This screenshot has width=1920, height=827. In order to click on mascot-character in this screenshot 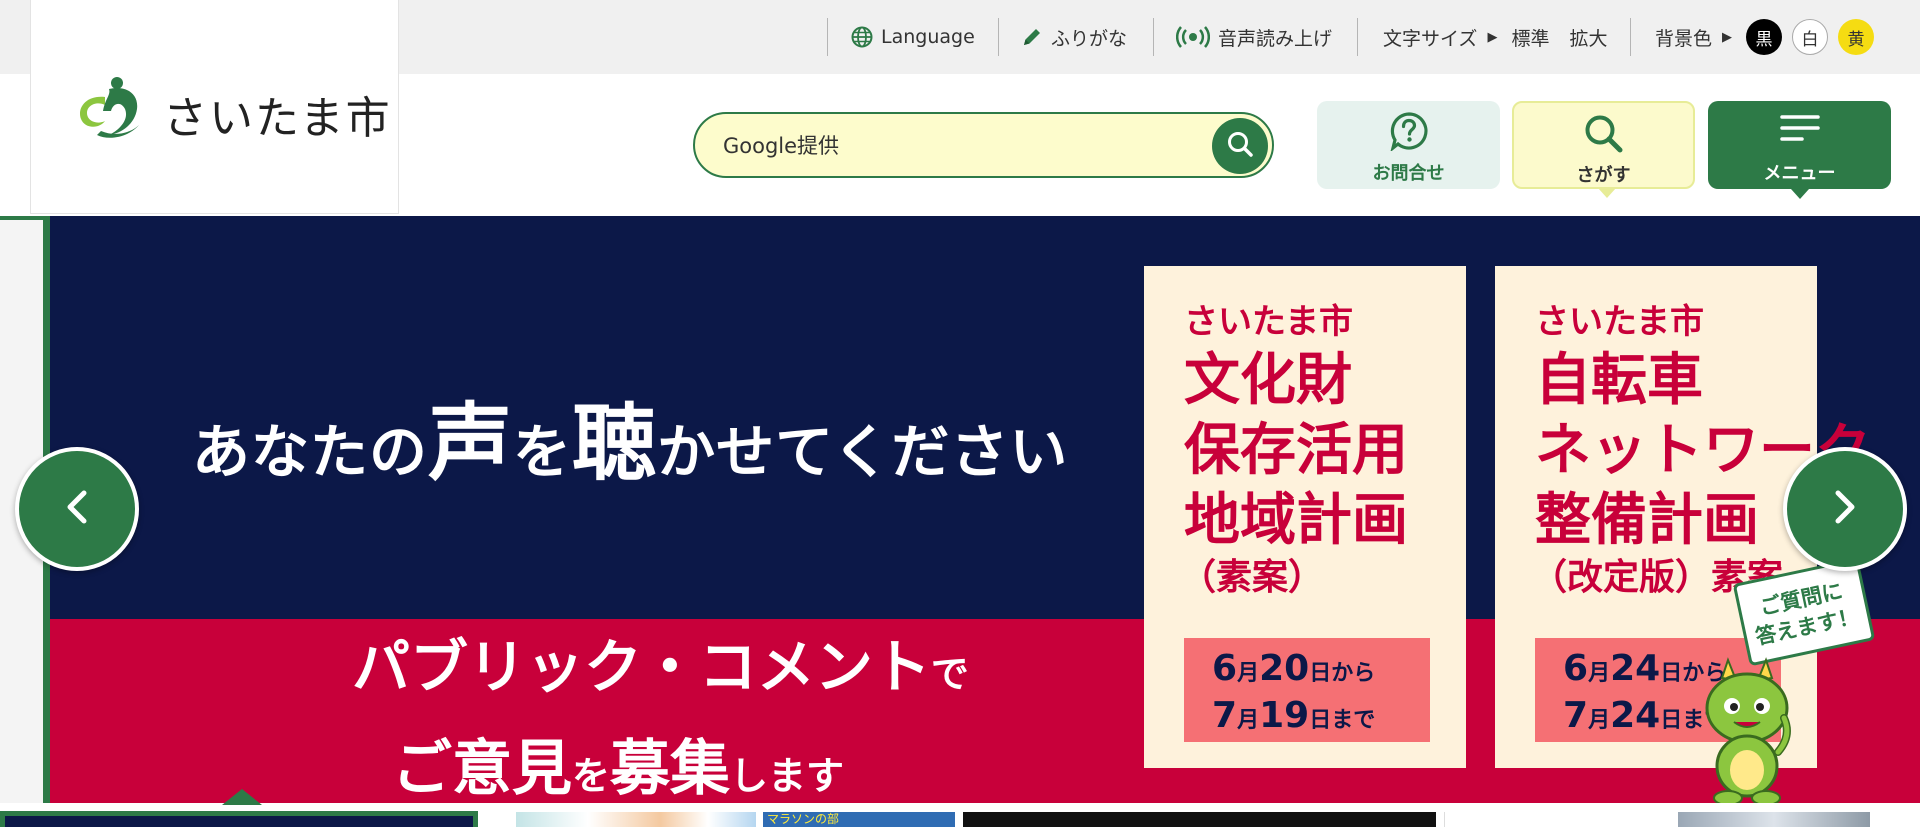, I will do `click(1747, 729)`.